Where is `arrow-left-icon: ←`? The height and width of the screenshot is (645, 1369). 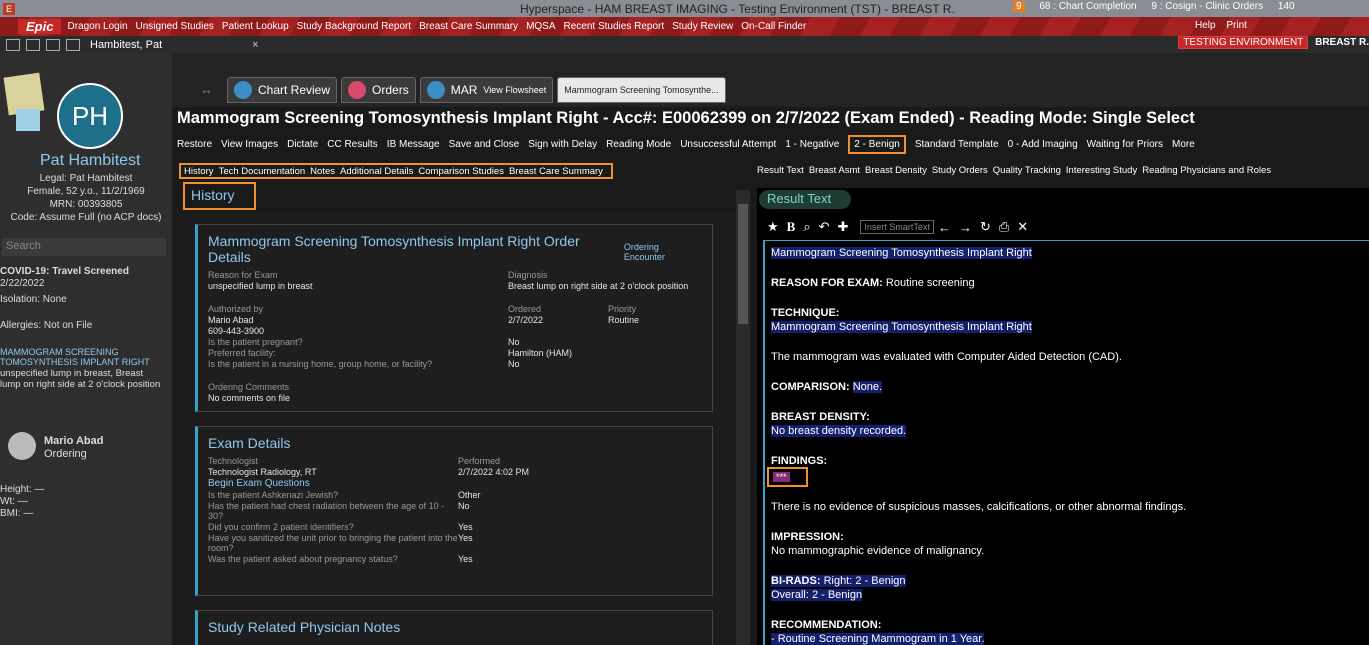 arrow-left-icon: ← is located at coordinates (944, 227).